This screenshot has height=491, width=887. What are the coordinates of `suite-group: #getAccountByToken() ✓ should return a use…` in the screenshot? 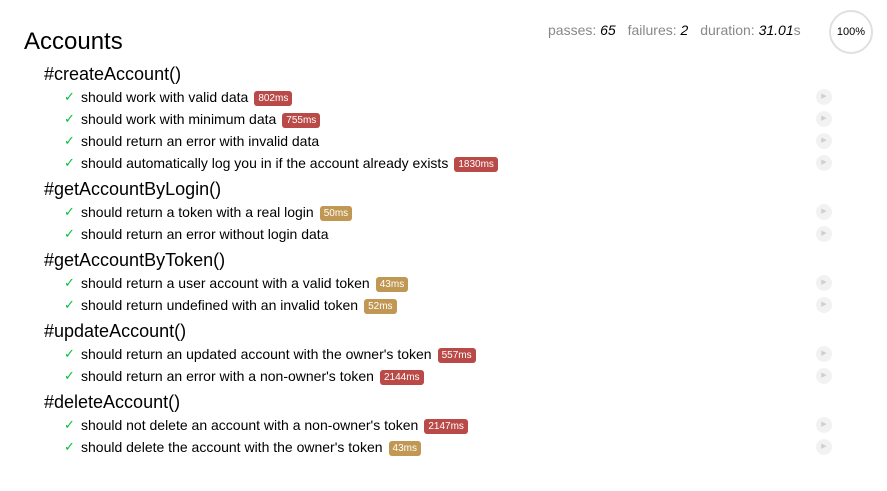 It's located at (444, 282).